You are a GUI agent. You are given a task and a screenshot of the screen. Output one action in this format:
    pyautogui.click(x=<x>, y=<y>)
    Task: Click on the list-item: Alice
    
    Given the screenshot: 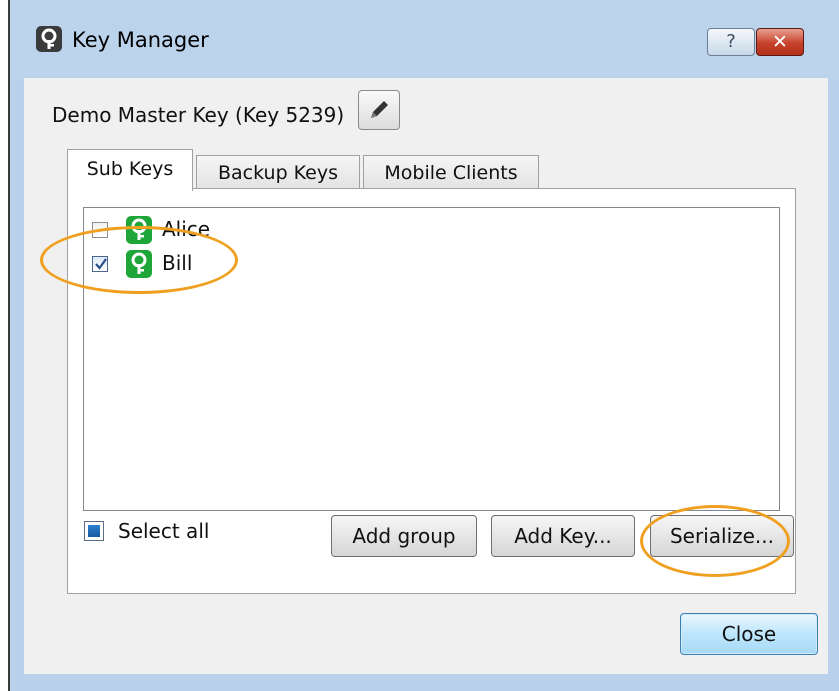 What is the action you would take?
    pyautogui.click(x=242, y=229)
    